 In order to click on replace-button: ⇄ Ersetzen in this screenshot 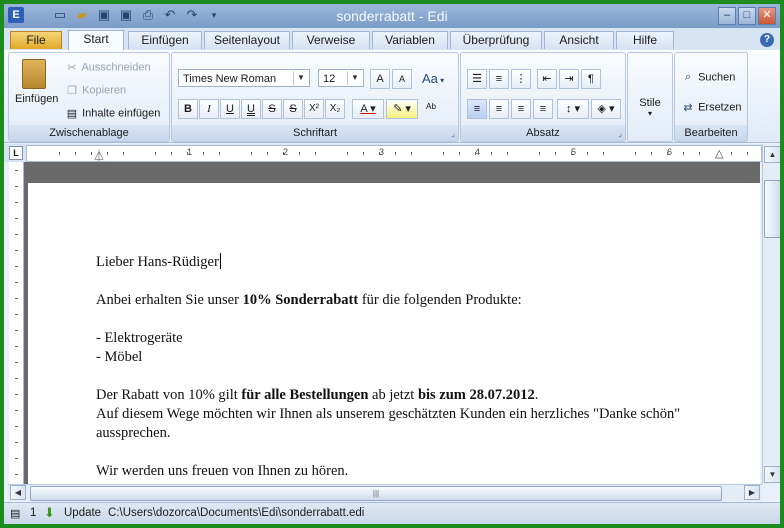, I will do `click(711, 107)`.